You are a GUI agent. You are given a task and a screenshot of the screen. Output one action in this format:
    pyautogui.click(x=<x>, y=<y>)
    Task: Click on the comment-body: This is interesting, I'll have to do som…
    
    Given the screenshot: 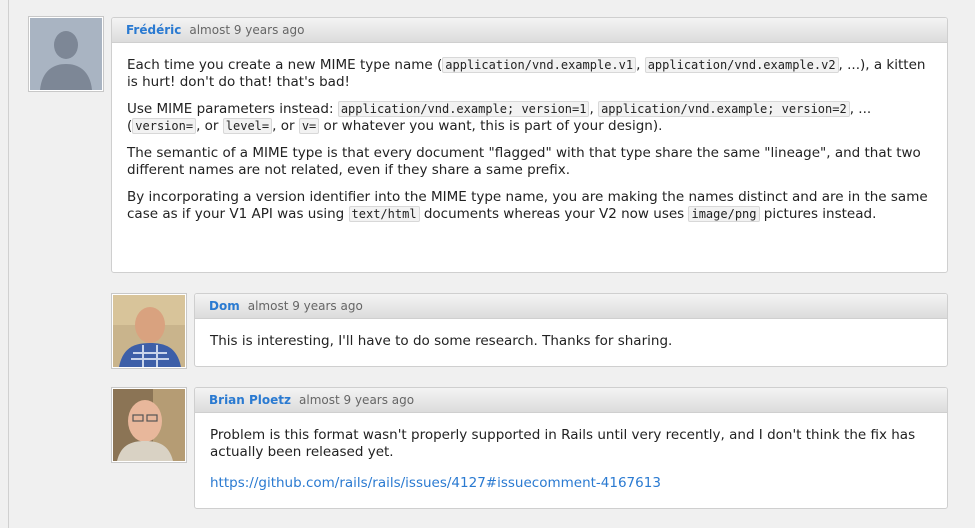 What is the action you would take?
    pyautogui.click(x=571, y=342)
    